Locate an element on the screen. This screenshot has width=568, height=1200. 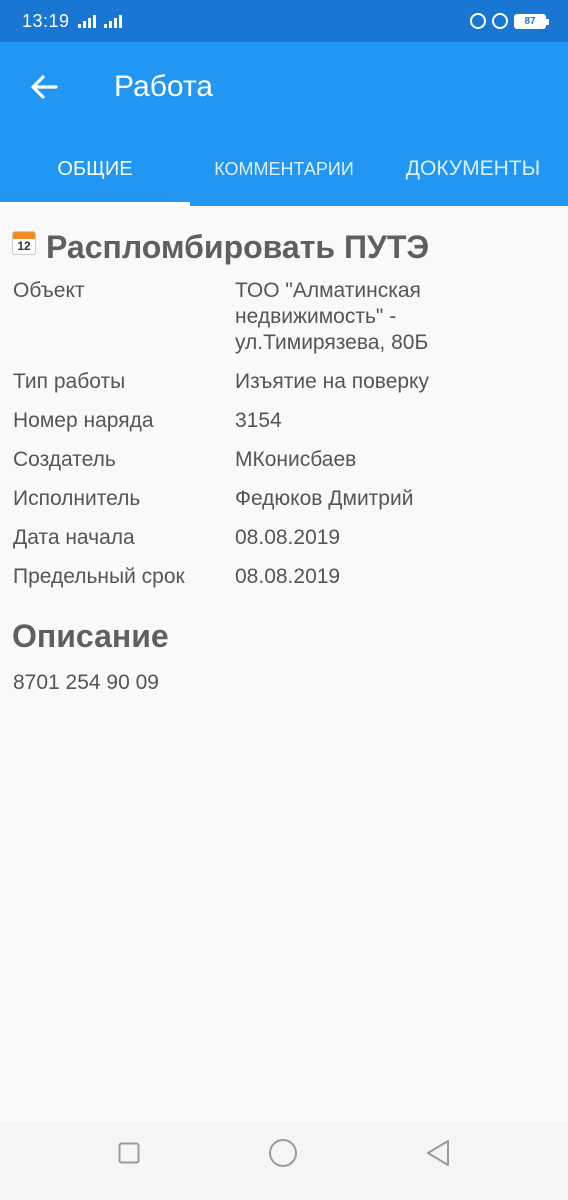
field-value: МКонисбаев is located at coordinates (296, 459).